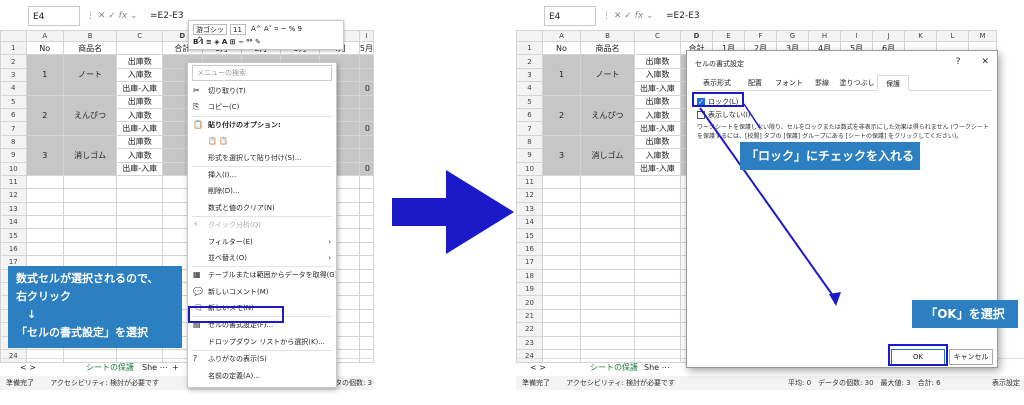 This screenshot has height=405, width=1024. What do you see at coordinates (529, 289) in the screenshot?
I see `row-header: 19` at bounding box center [529, 289].